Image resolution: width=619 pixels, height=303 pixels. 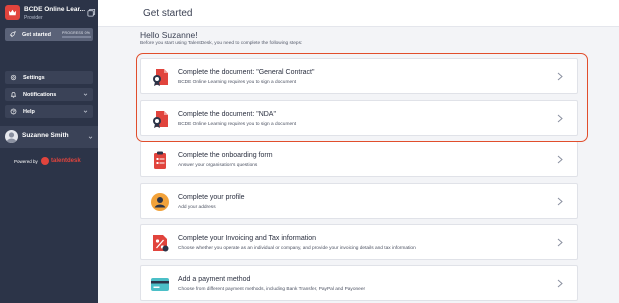 What do you see at coordinates (160, 202) in the screenshot?
I see `profile-icon` at bounding box center [160, 202].